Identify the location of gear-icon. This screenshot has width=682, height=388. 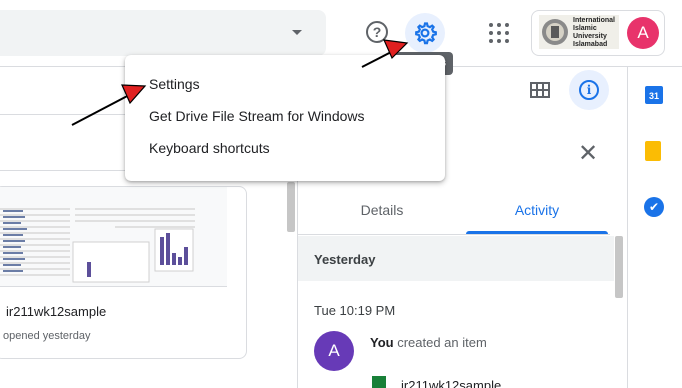
(426, 33).